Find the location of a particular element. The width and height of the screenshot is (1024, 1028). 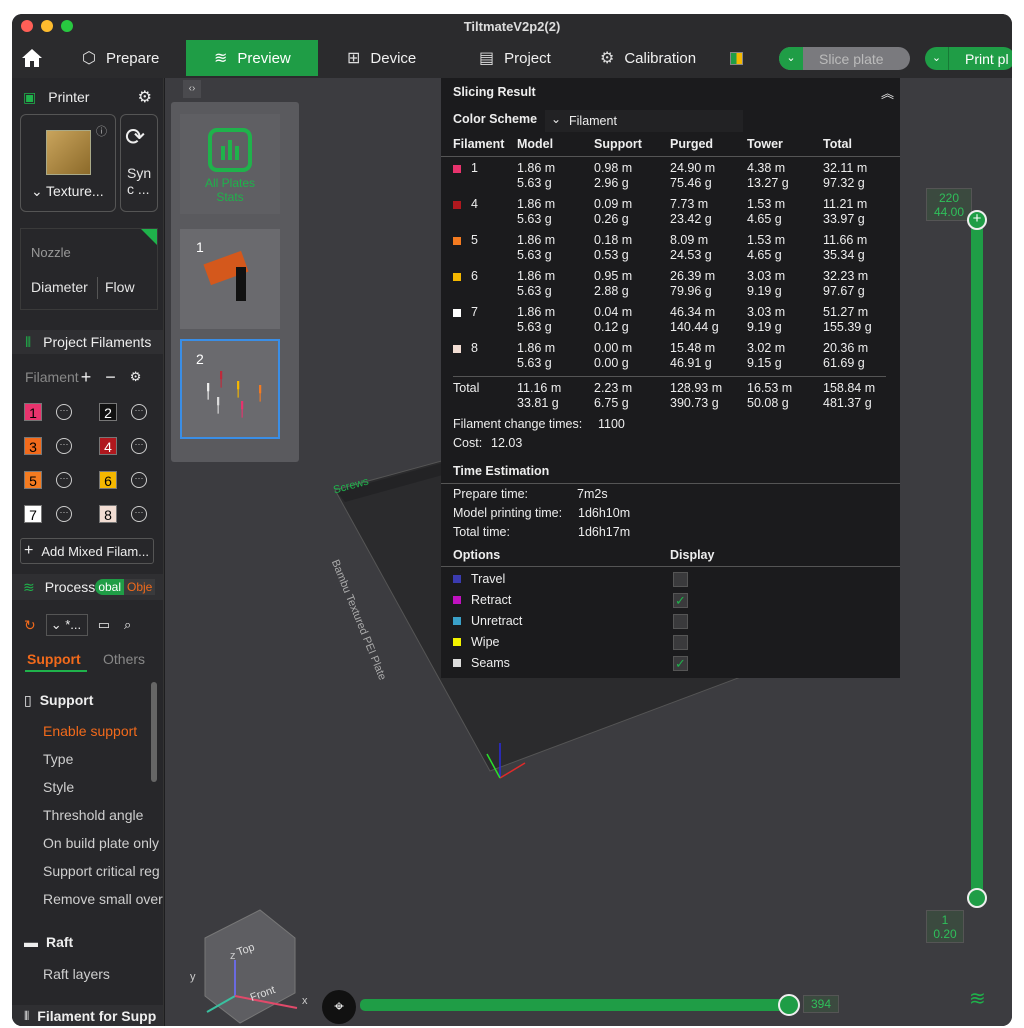

bottom-layer-handle is located at coordinates (977, 898).